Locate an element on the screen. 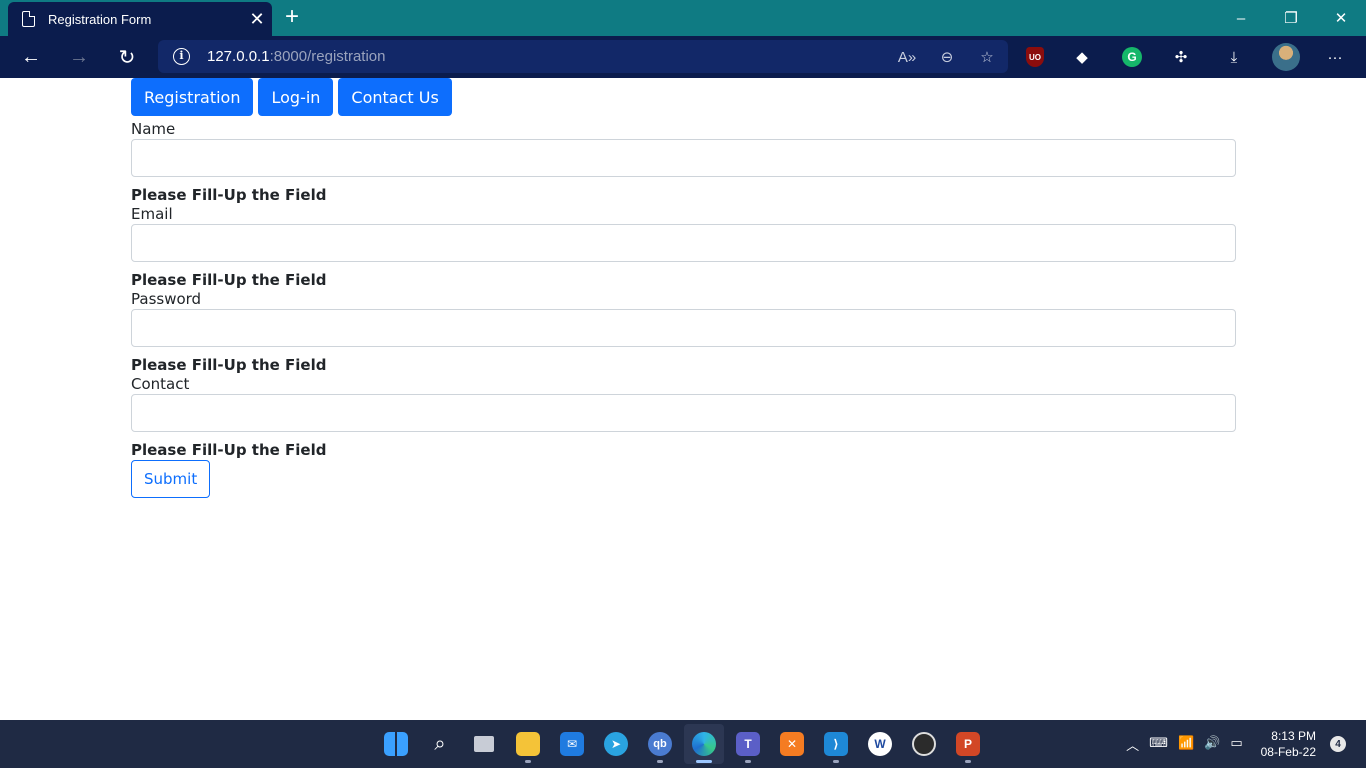  ublock-origin-icon: UO is located at coordinates (1035, 57).